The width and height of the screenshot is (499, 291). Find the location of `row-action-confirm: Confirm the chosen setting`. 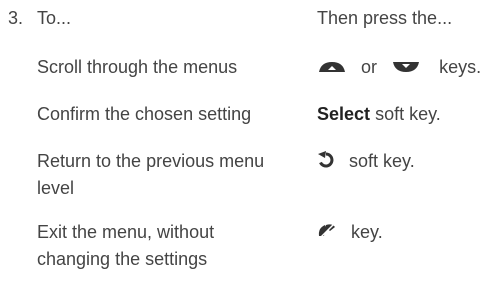

row-action-confirm: Confirm the chosen setting is located at coordinates (144, 114).